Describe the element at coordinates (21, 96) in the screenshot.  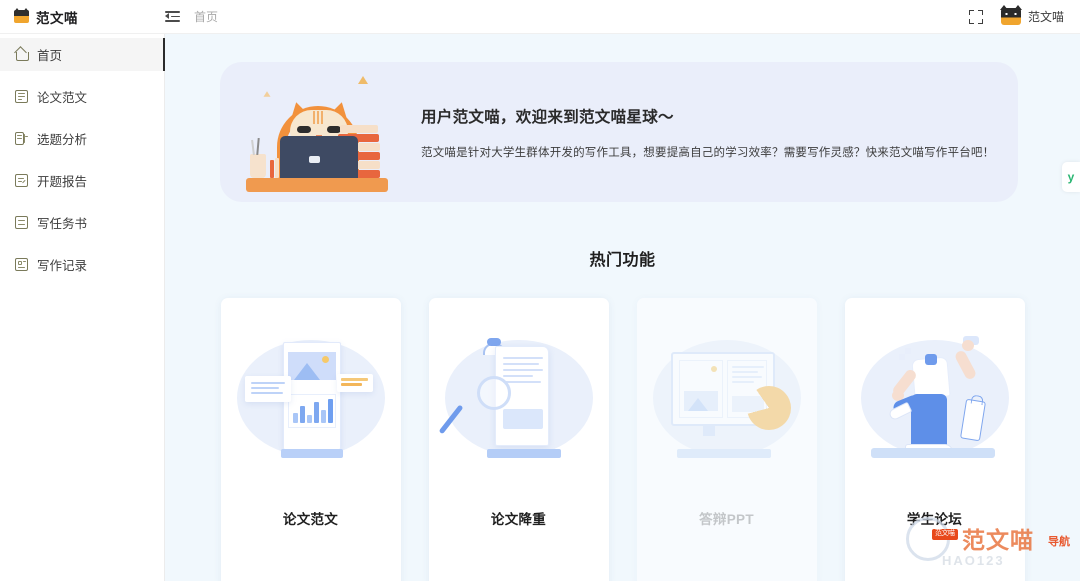
I see `document-icon` at that location.